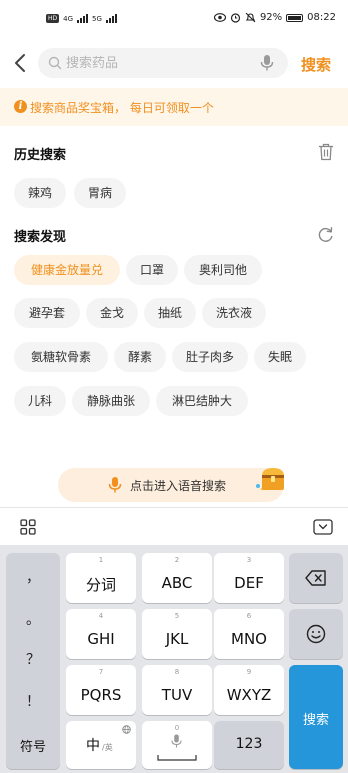 The height and width of the screenshot is (773, 348). Describe the element at coordinates (40, 401) in the screenshot. I see `discover-chip: 儿科` at that location.